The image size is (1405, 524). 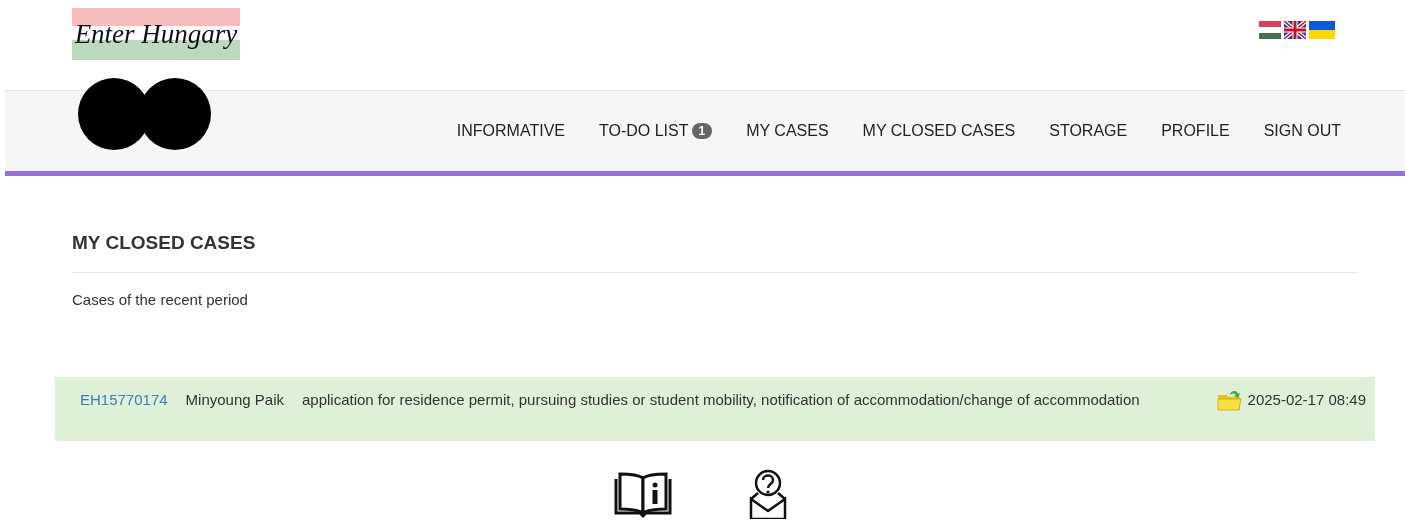 What do you see at coordinates (702, 131) in the screenshot?
I see `count-badge: 1` at bounding box center [702, 131].